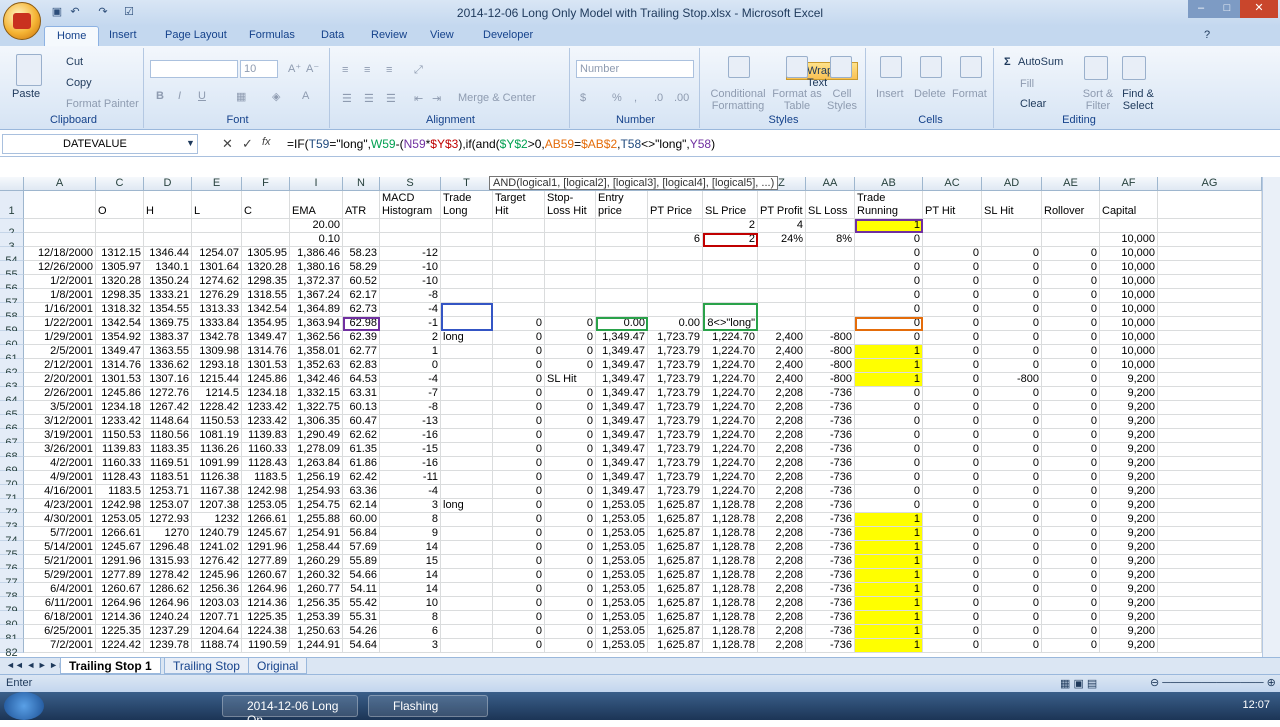 The width and height of the screenshot is (1280, 727). Describe the element at coordinates (1259, 9) in the screenshot. I see `close-button: ✕` at that location.